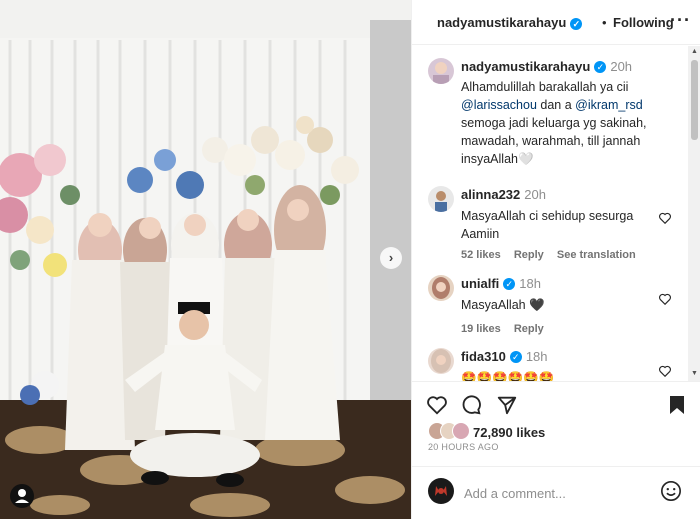  I want to click on caption-line: mawadah, warahmah, till jannah, so click(551, 141).